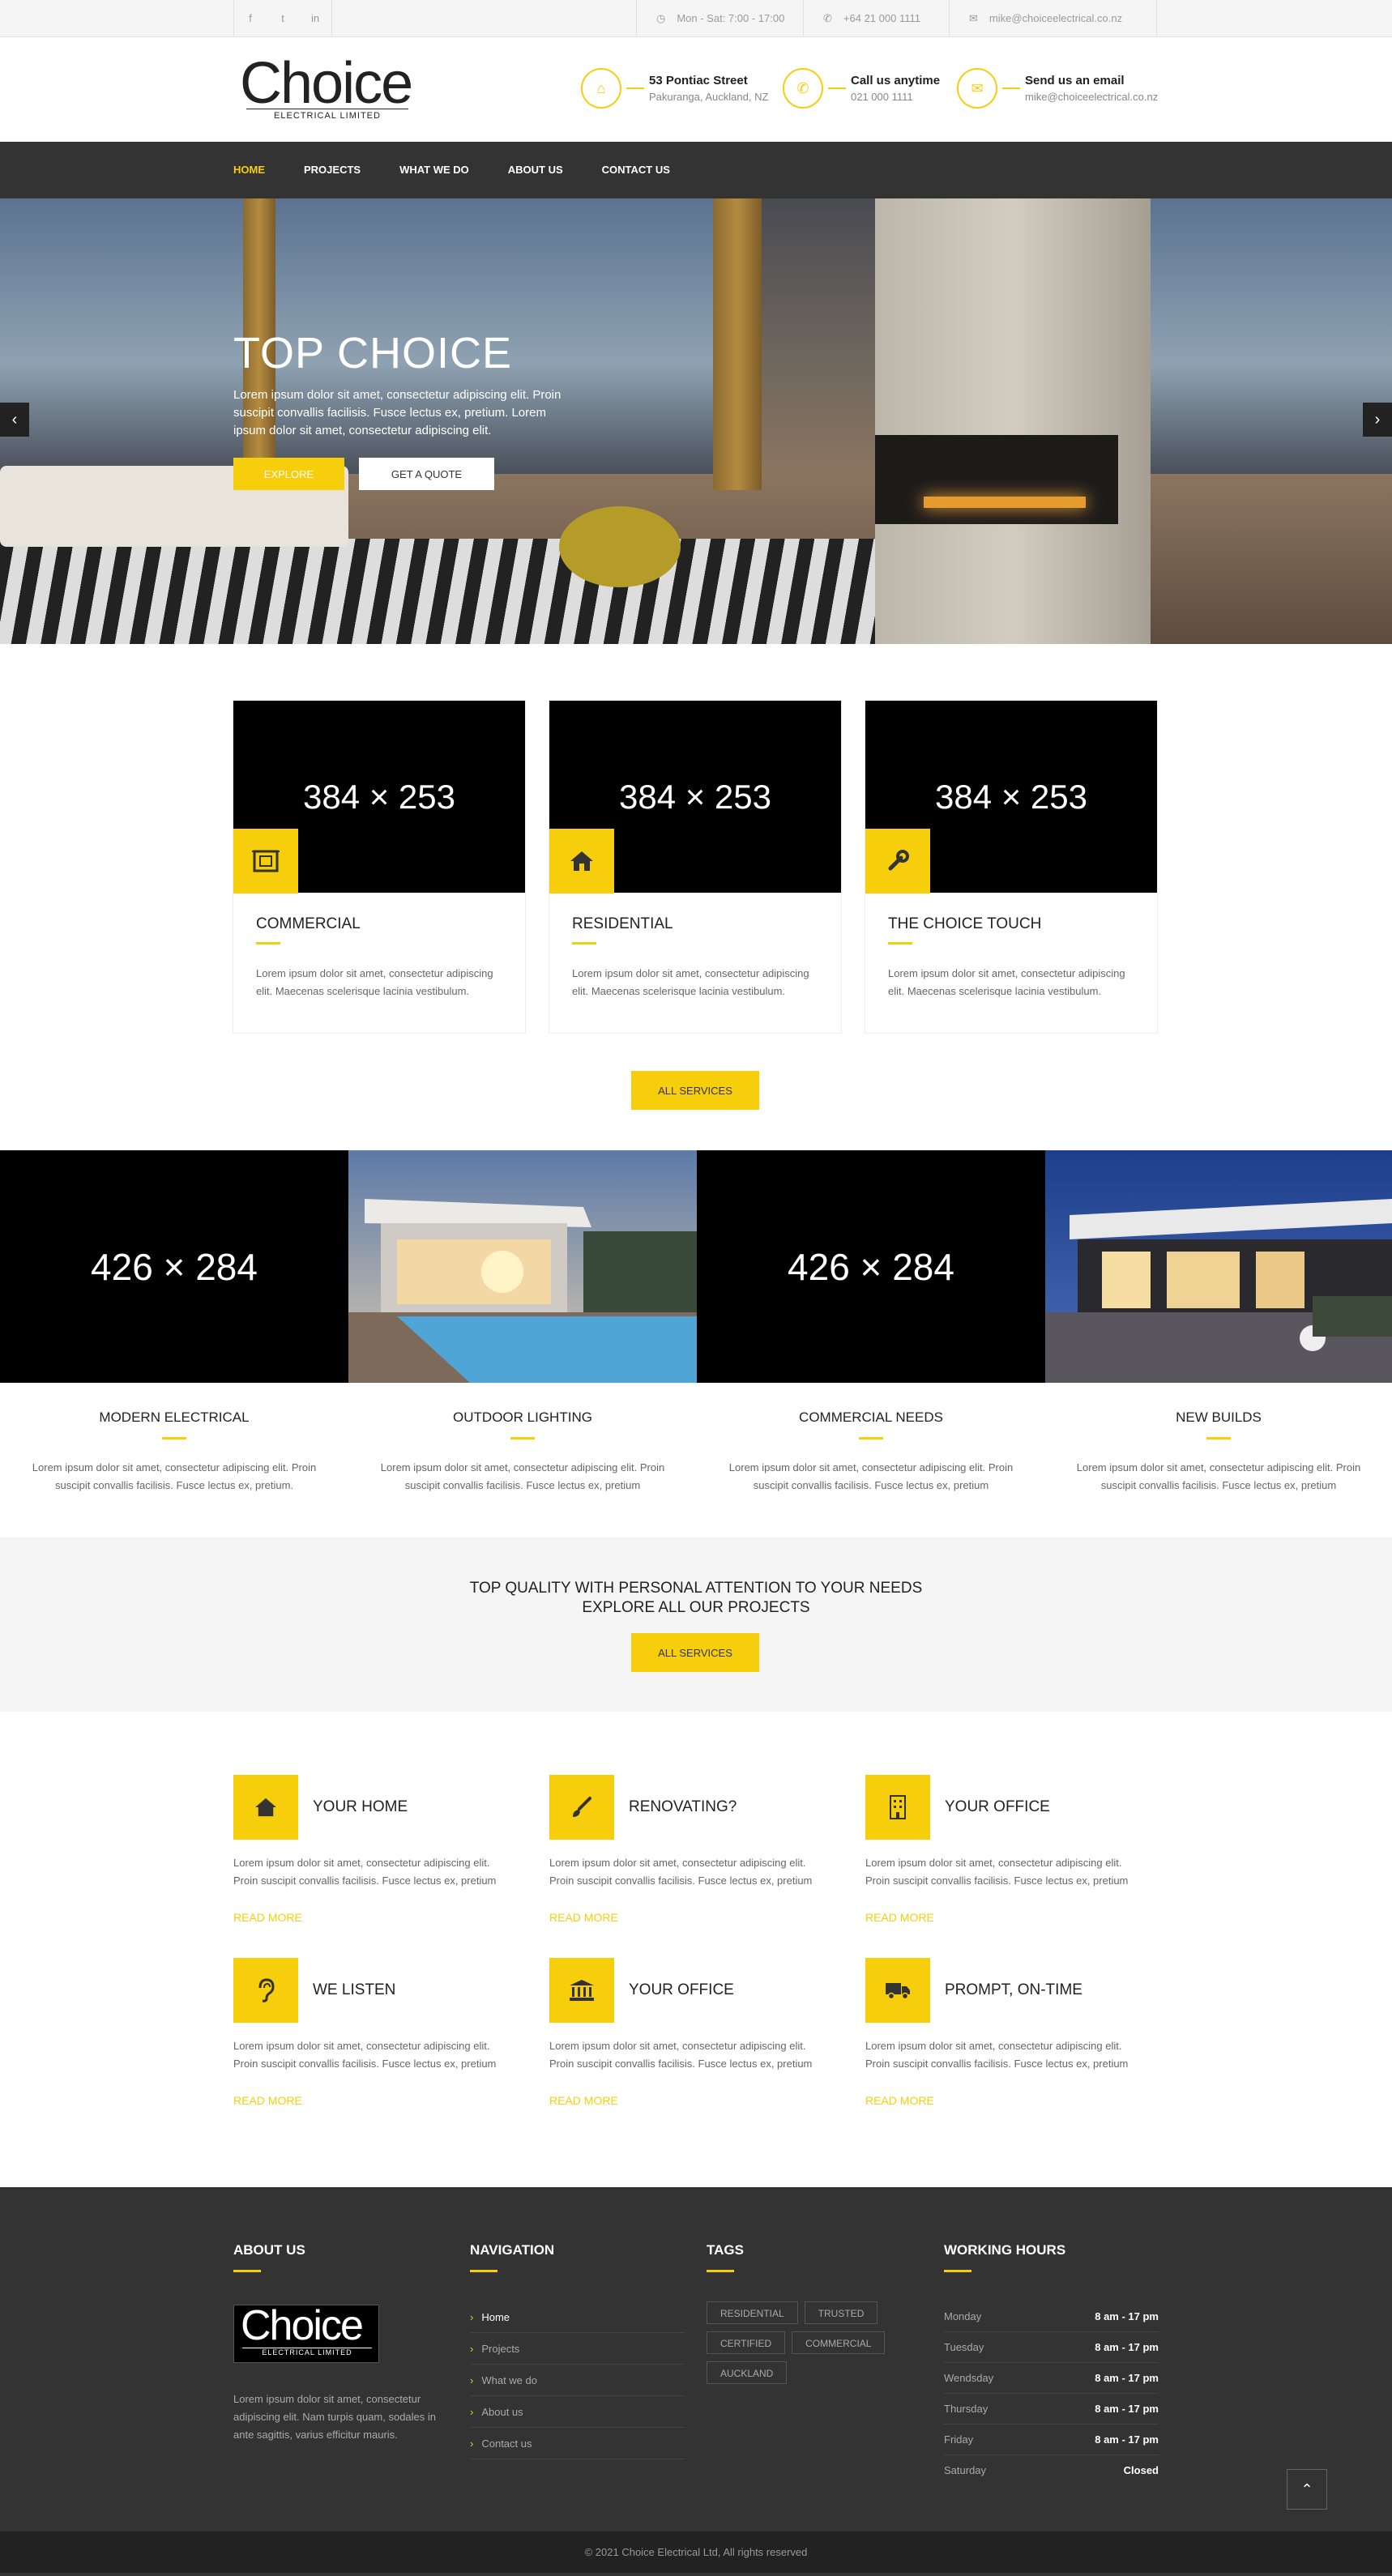 The image size is (1392, 2576). What do you see at coordinates (841, 2313) in the screenshot?
I see `tag-link: TRUSTED` at bounding box center [841, 2313].